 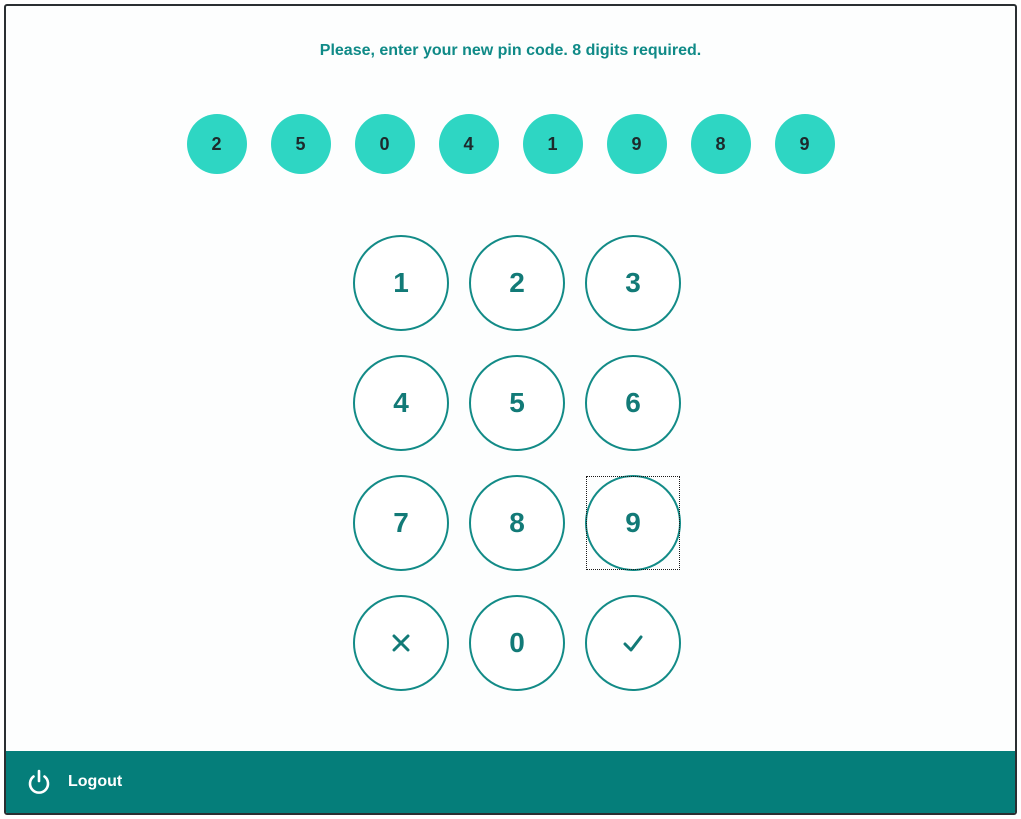 I want to click on logout-button: Logout, so click(x=73, y=782).